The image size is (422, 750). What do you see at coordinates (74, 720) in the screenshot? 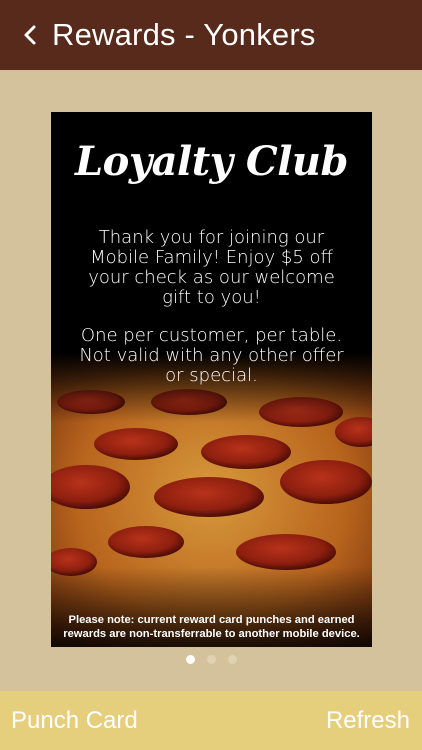
I see `punch-card-button: Punch Card` at bounding box center [74, 720].